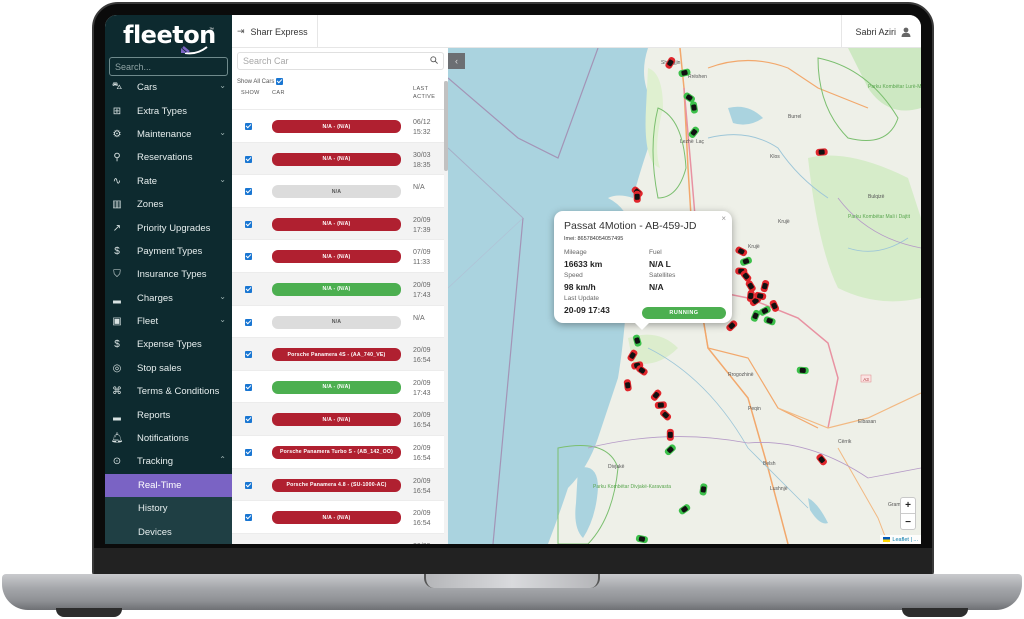 The height and width of the screenshot is (619, 1024). I want to click on close-icon: ×, so click(723, 218).